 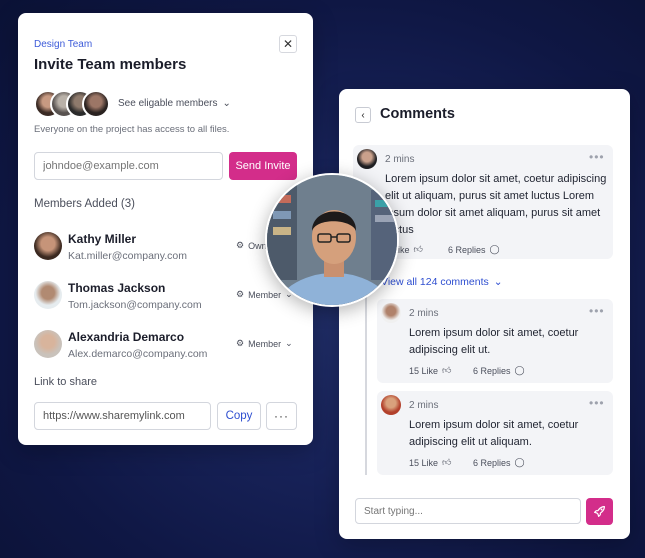 I want to click on team-label: Design Team, so click(x=63, y=44).